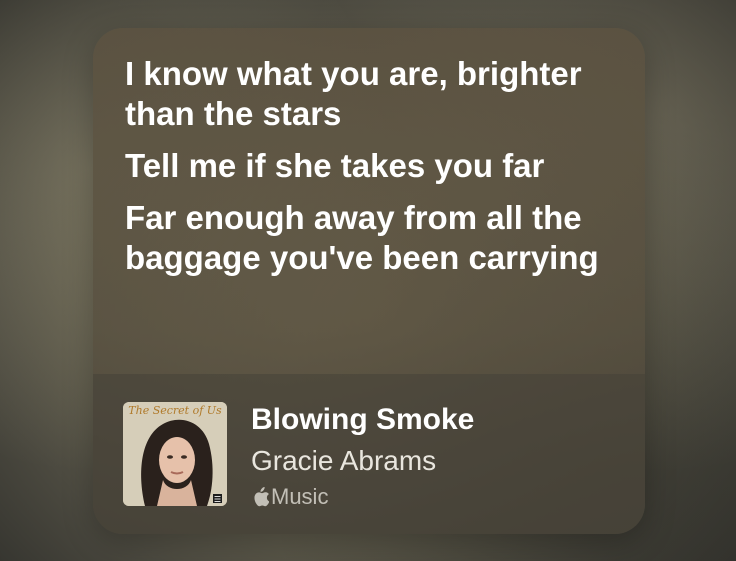  I want to click on track-title: Blowing Smoke, so click(363, 419).